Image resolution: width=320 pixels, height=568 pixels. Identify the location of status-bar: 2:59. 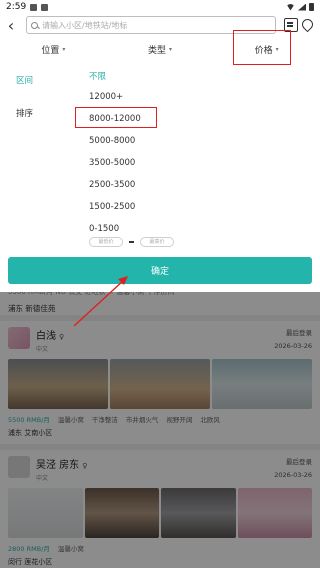
(160, 7).